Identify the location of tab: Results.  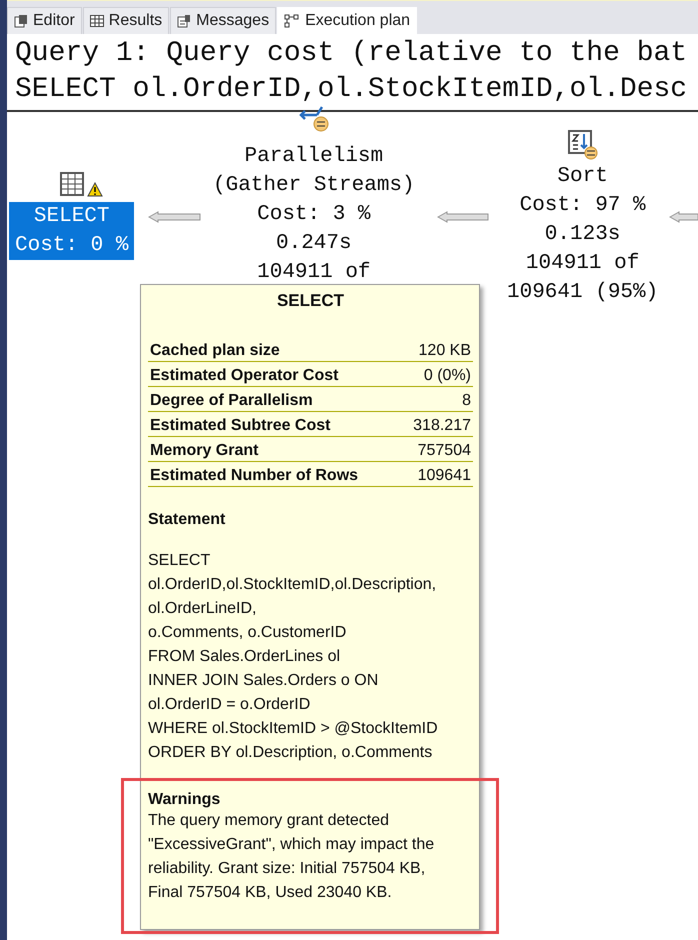
(126, 20).